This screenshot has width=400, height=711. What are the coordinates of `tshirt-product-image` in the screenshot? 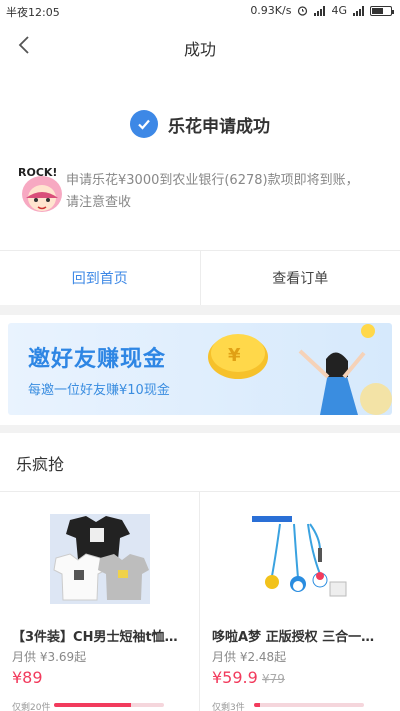 It's located at (100, 559).